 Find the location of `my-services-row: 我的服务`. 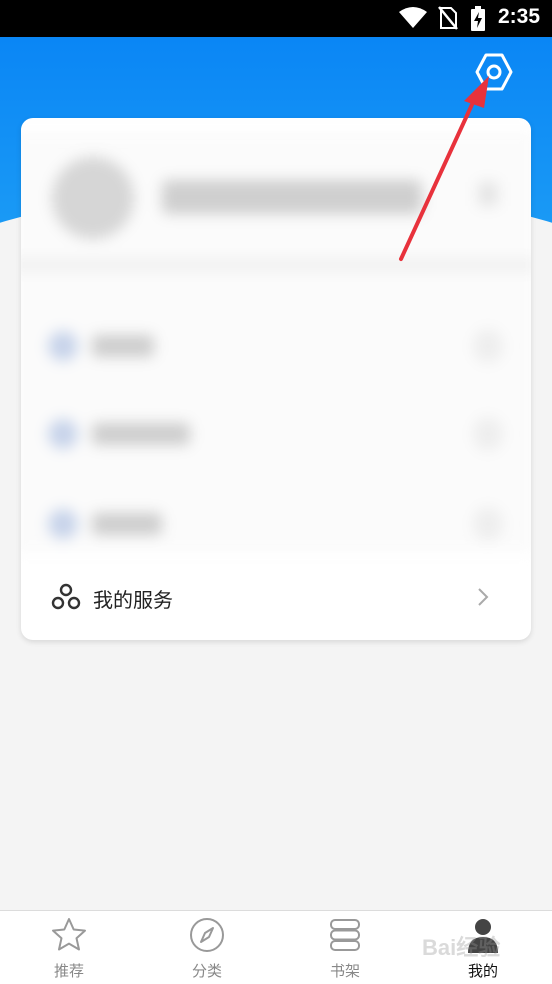

my-services-row: 我的服务 is located at coordinates (276, 597).